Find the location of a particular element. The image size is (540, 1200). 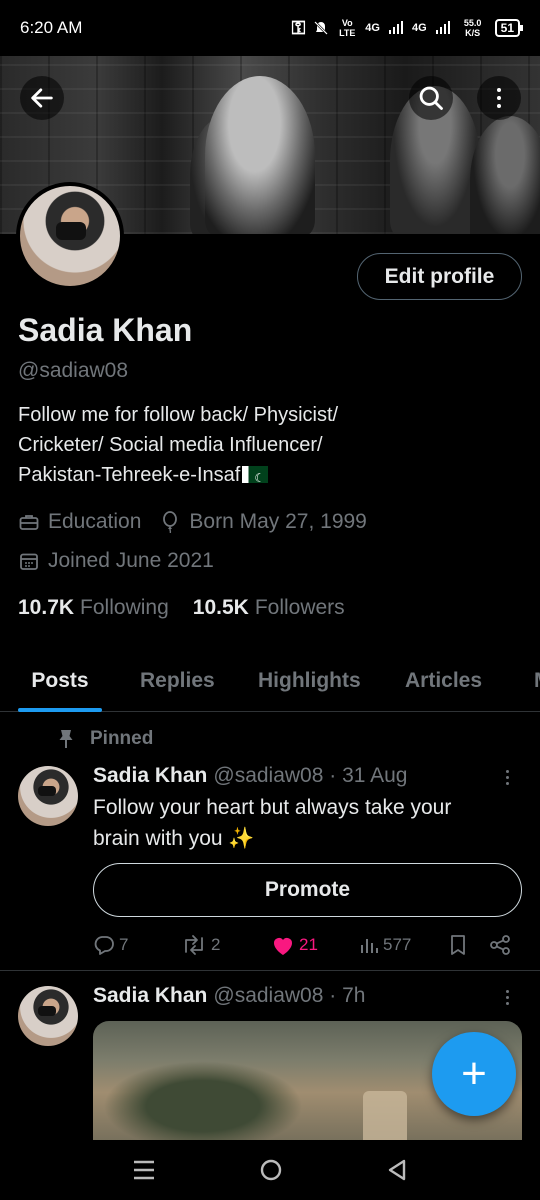

repost-button: 2 is located at coordinates (200, 945).